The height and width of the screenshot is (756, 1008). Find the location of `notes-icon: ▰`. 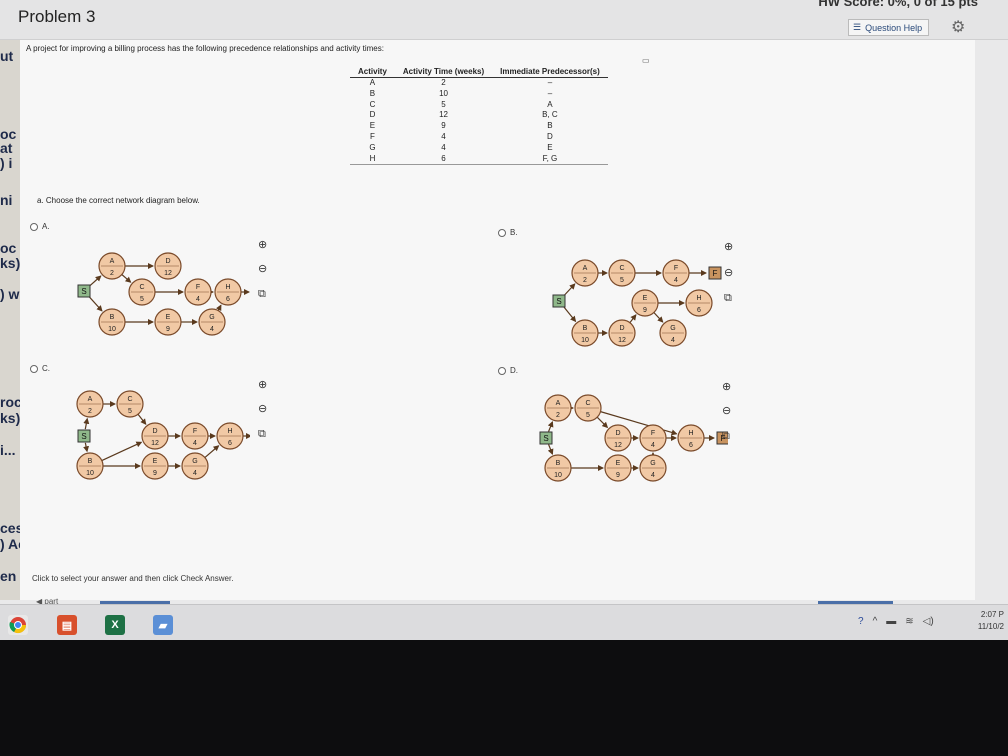

notes-icon: ▰ is located at coordinates (163, 625).